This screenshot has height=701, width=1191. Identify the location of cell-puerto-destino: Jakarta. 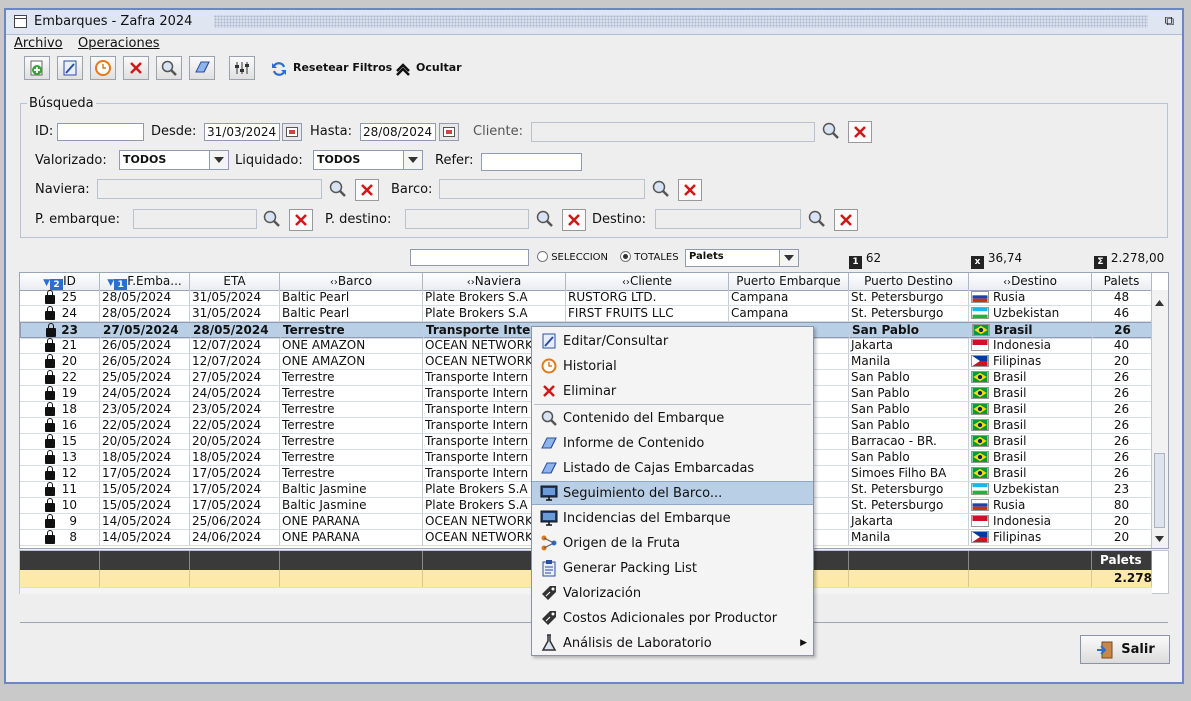
(909, 522).